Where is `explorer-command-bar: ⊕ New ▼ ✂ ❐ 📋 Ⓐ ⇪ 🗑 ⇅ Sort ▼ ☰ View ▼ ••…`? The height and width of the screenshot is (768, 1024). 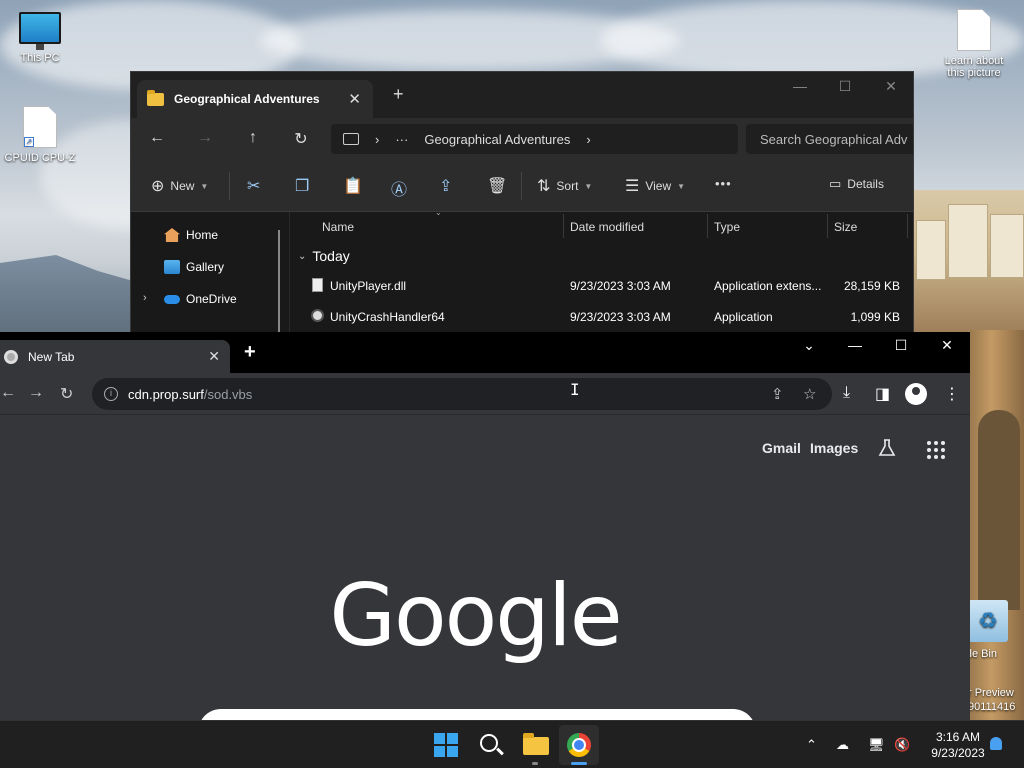 explorer-command-bar: ⊕ New ▼ ✂ ❐ 📋 Ⓐ ⇪ 🗑 ⇅ Sort ▼ ☰ View ▼ ••… is located at coordinates (522, 186).